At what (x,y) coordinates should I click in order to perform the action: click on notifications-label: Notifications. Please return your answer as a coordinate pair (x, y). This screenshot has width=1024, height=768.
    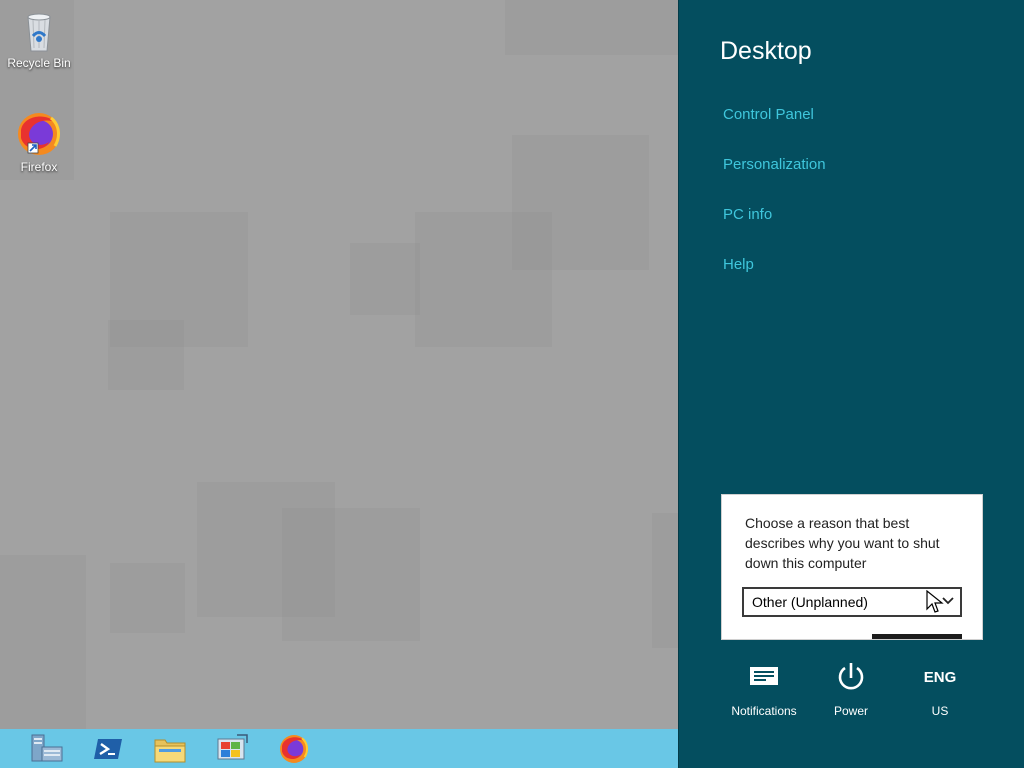
    Looking at the image, I should click on (764, 711).